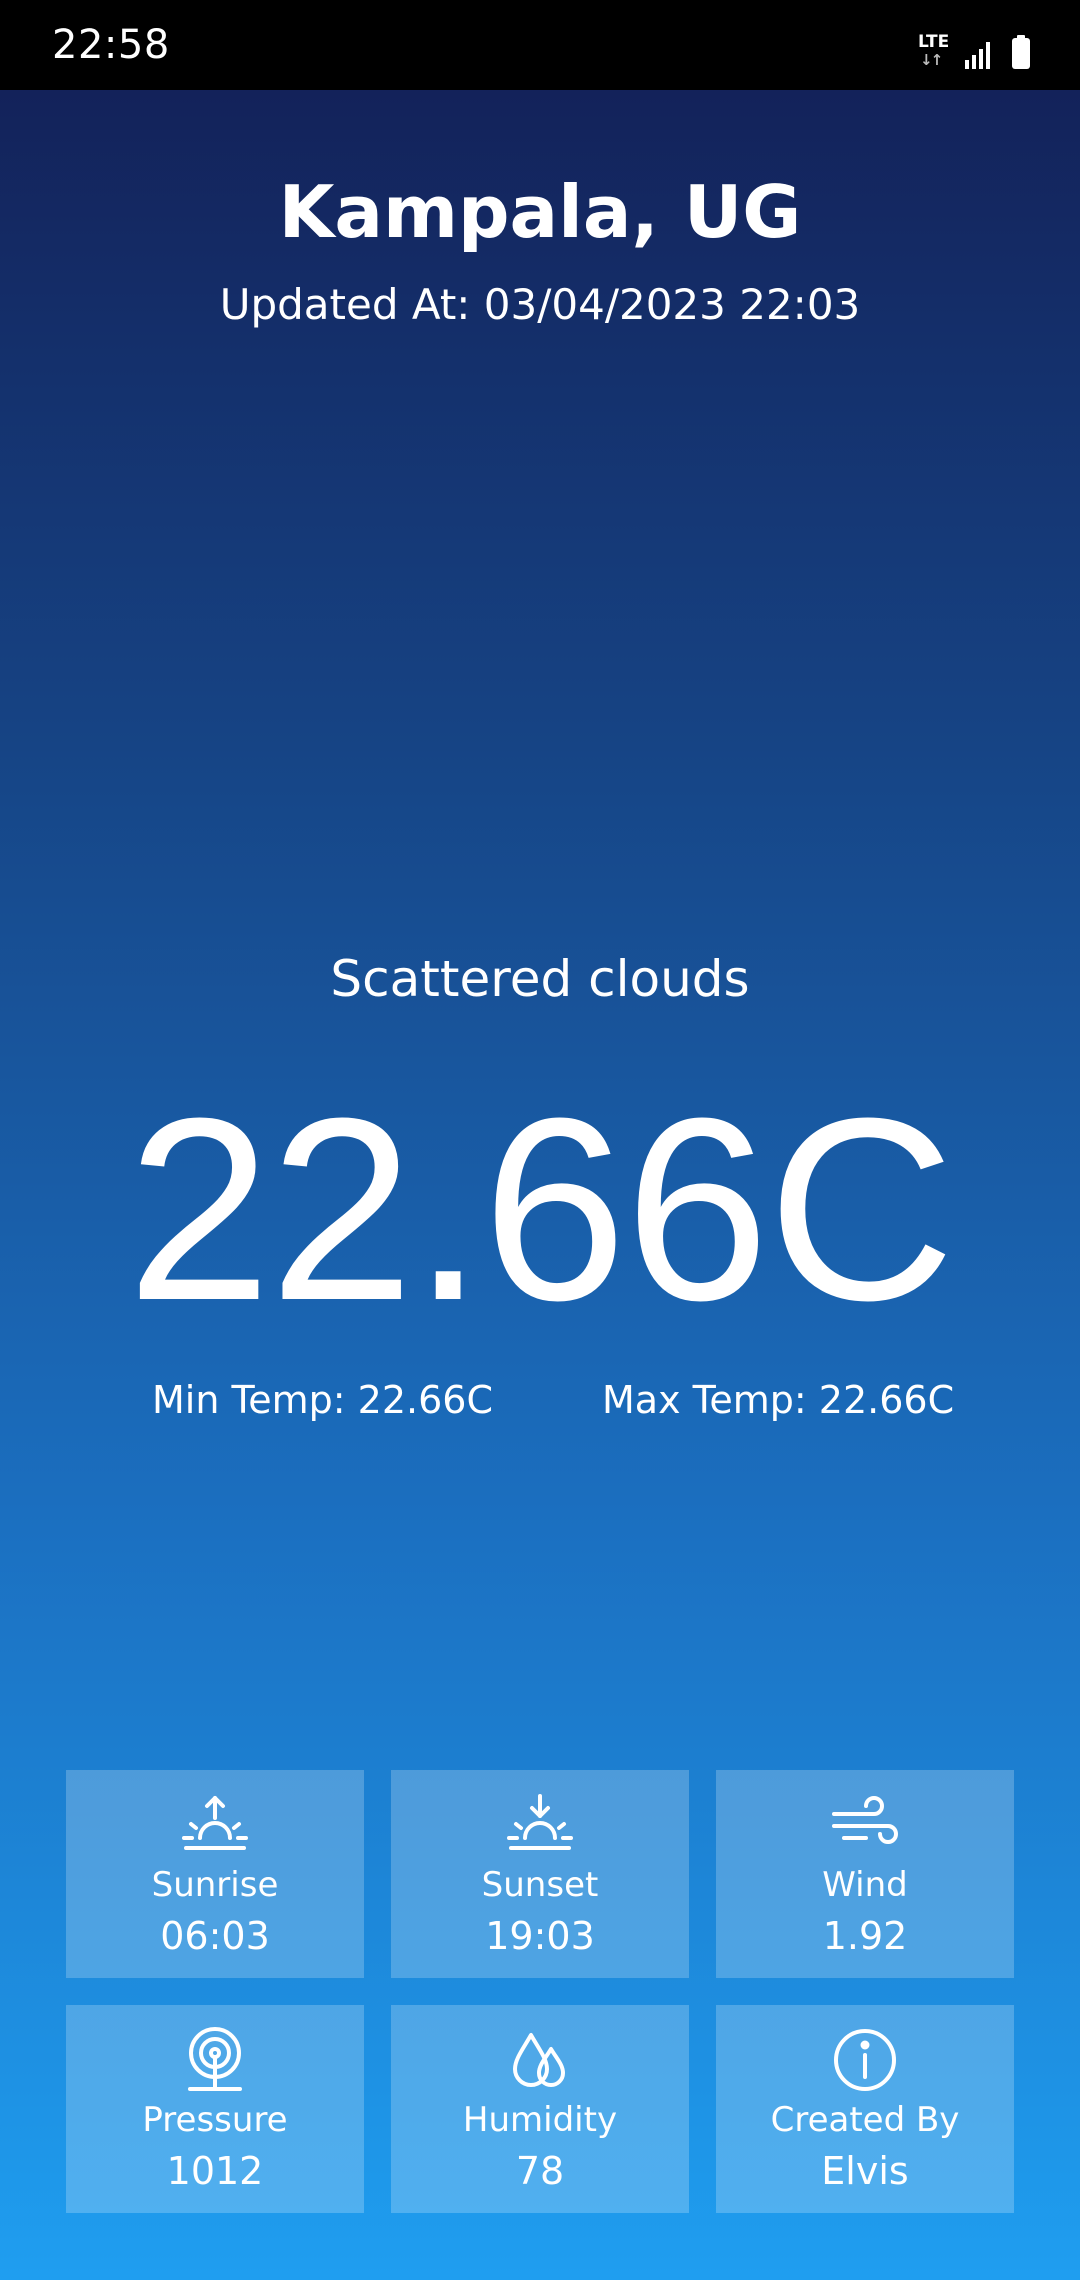 The image size is (1080, 2280). I want to click on tile-value: 19:03, so click(540, 1936).